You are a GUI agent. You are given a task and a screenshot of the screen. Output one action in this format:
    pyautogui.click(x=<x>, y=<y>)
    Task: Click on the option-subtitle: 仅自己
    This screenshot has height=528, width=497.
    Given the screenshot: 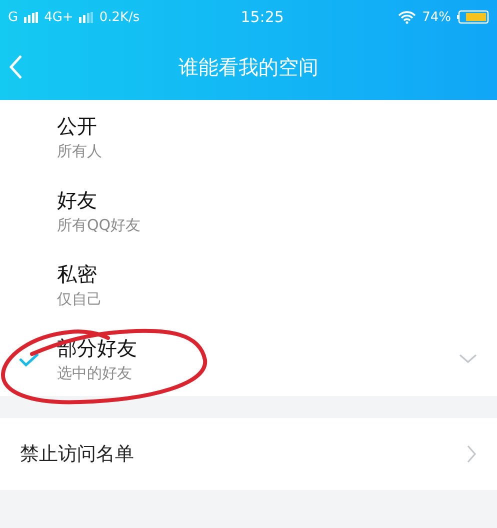 What is the action you would take?
    pyautogui.click(x=80, y=299)
    